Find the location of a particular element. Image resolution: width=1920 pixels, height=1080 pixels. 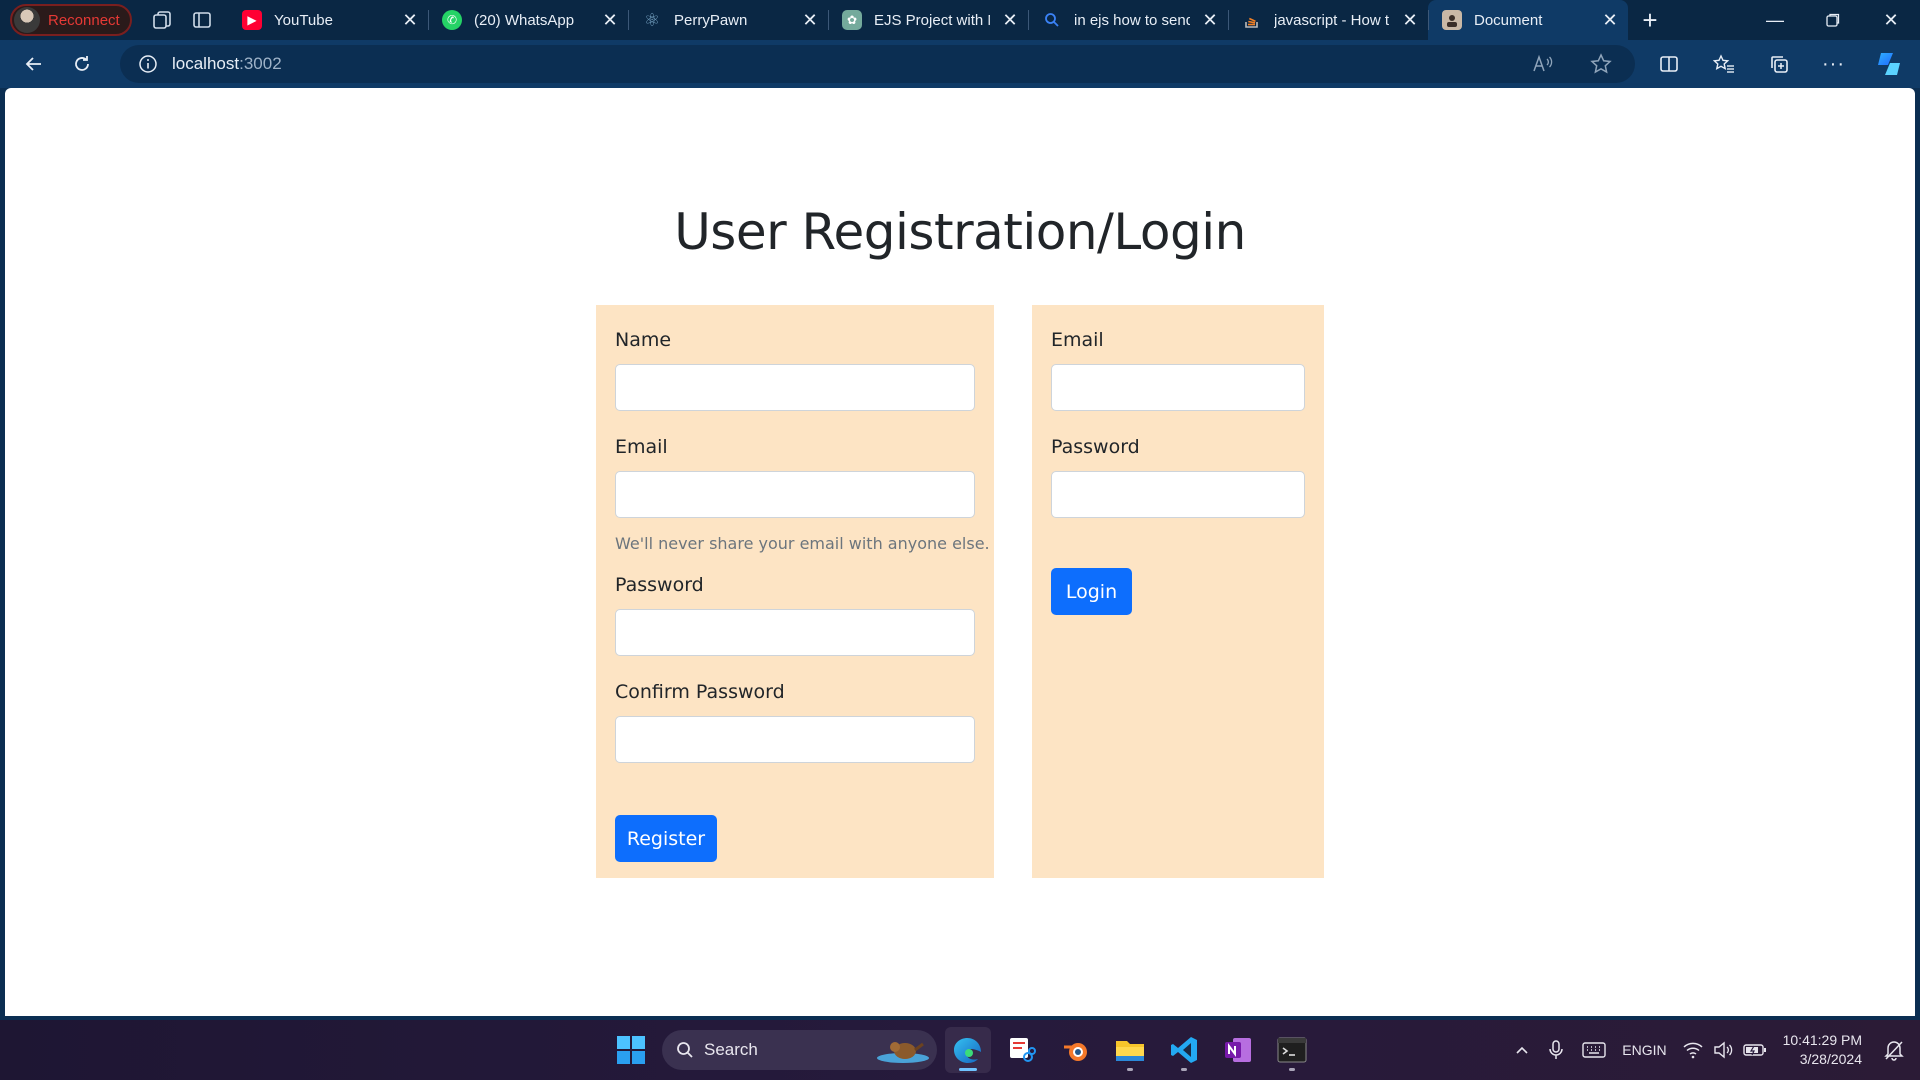

taskbar-file-explorer is located at coordinates (1130, 1050).